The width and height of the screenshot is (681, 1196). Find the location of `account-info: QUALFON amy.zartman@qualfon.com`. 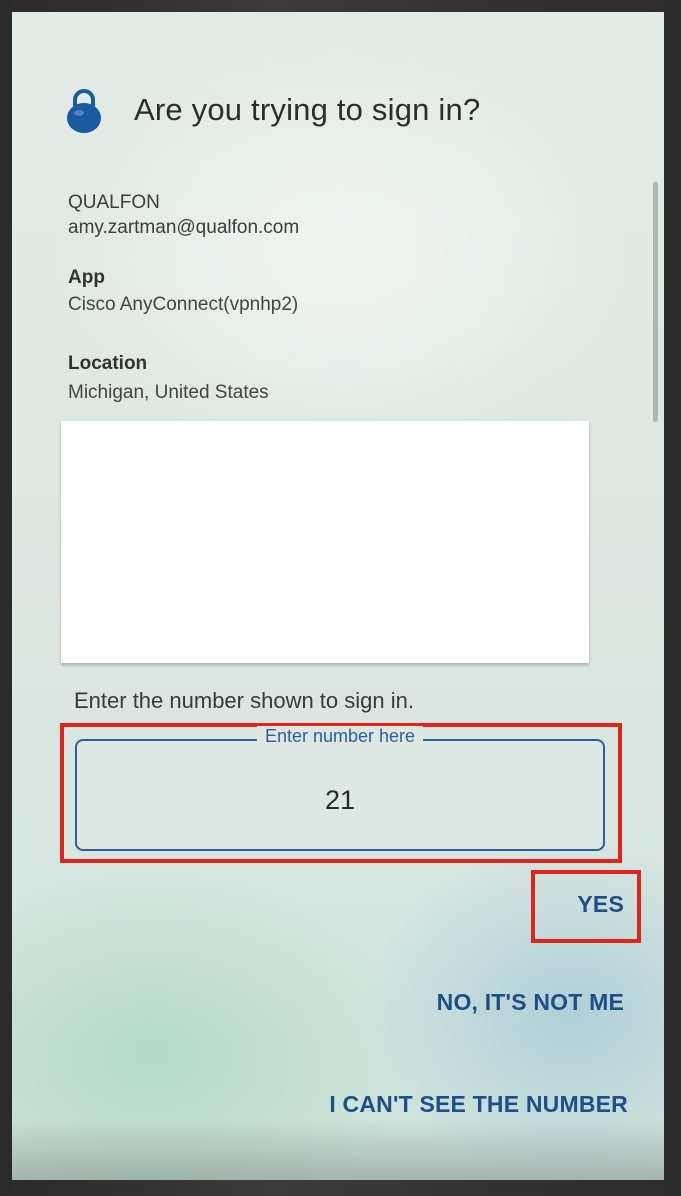

account-info: QUALFON amy.zartman@qualfon.com is located at coordinates (183, 215).